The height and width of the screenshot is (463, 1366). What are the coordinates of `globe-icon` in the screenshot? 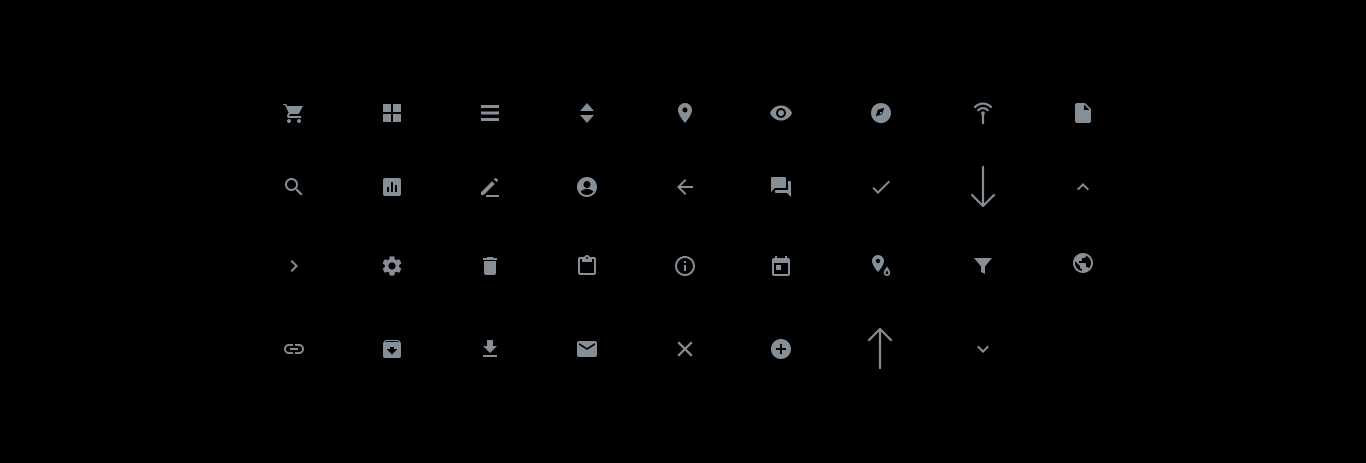 It's located at (1083, 263).